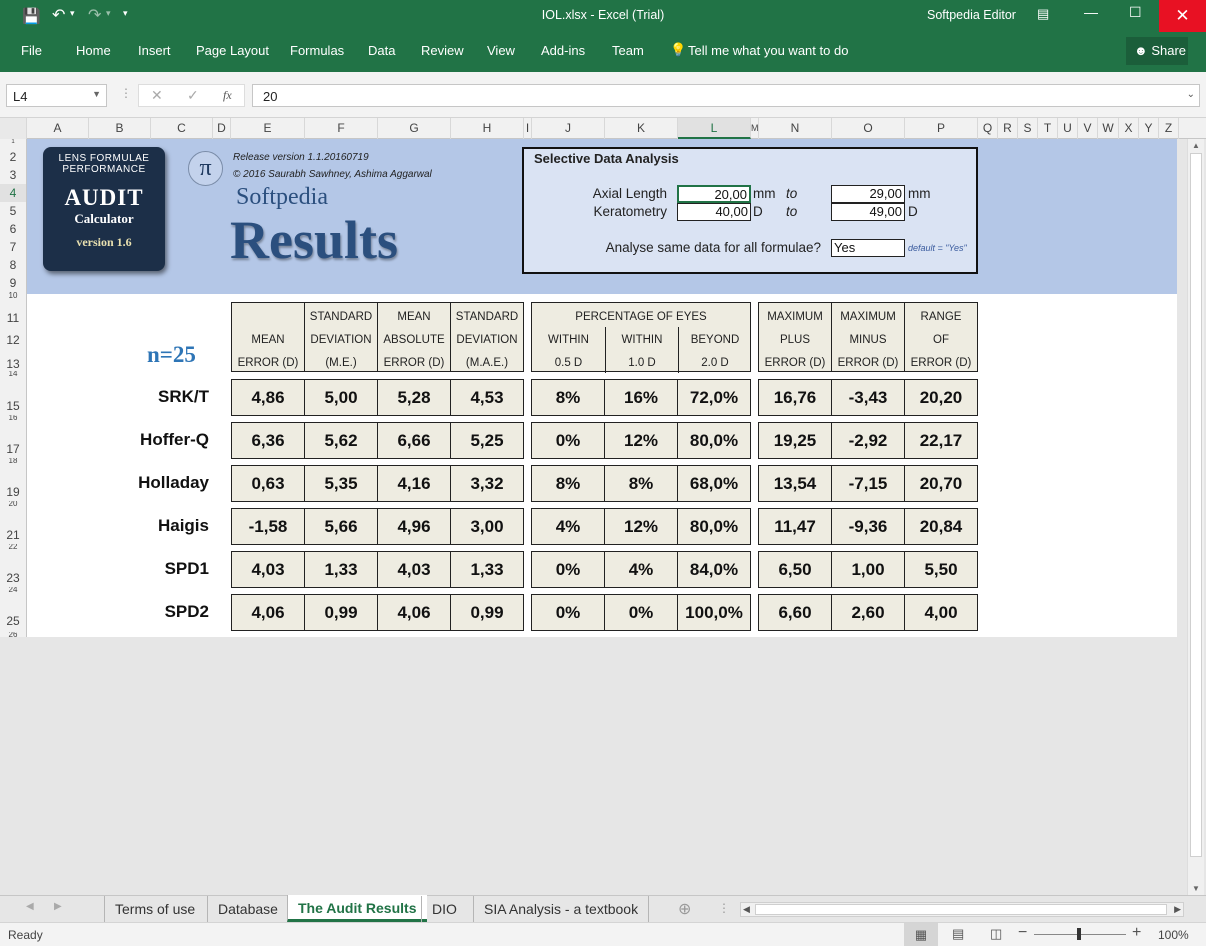 The height and width of the screenshot is (946, 1206). What do you see at coordinates (868, 212) in the screenshot?
I see `kerato-to-input: 49,00` at bounding box center [868, 212].